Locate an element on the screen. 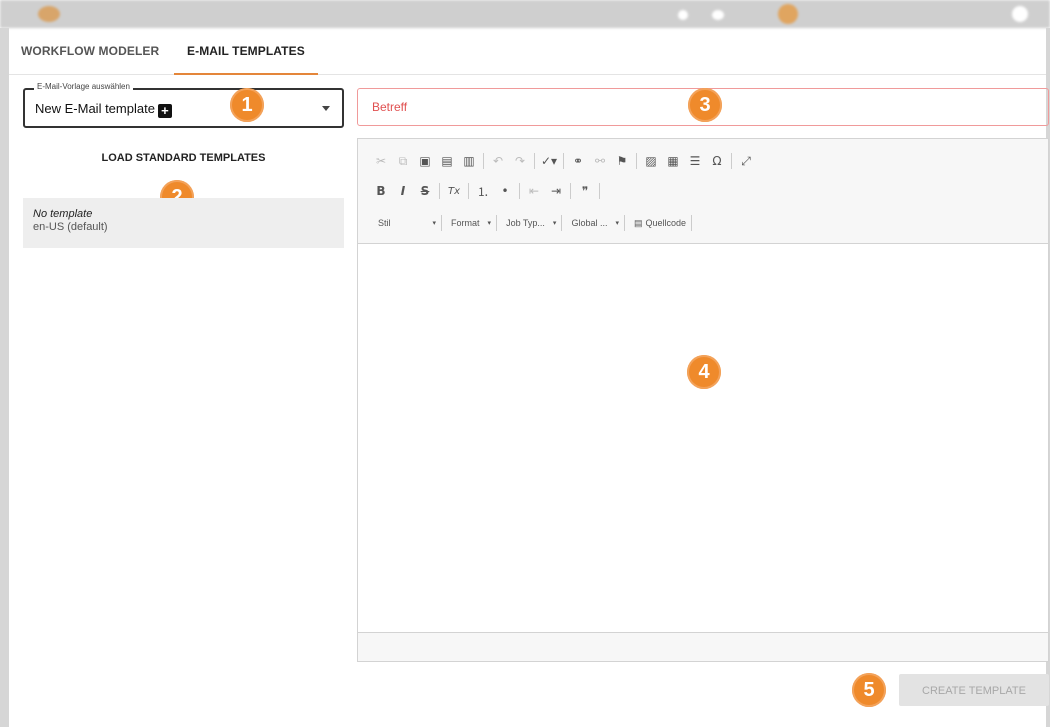  template-name: No template is located at coordinates (63, 214).